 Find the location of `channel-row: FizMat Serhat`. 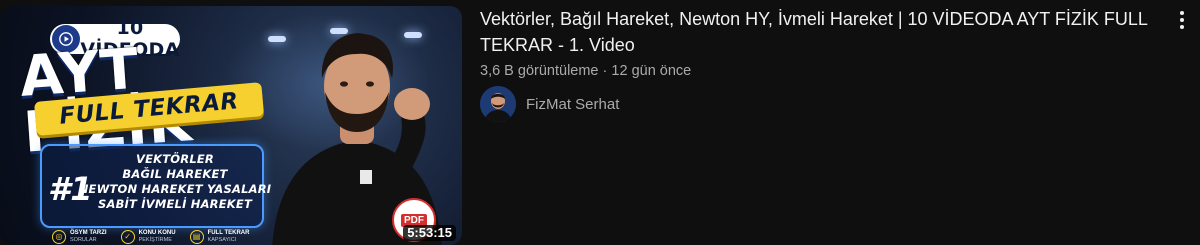

channel-row: FizMat Serhat is located at coordinates (549, 104).